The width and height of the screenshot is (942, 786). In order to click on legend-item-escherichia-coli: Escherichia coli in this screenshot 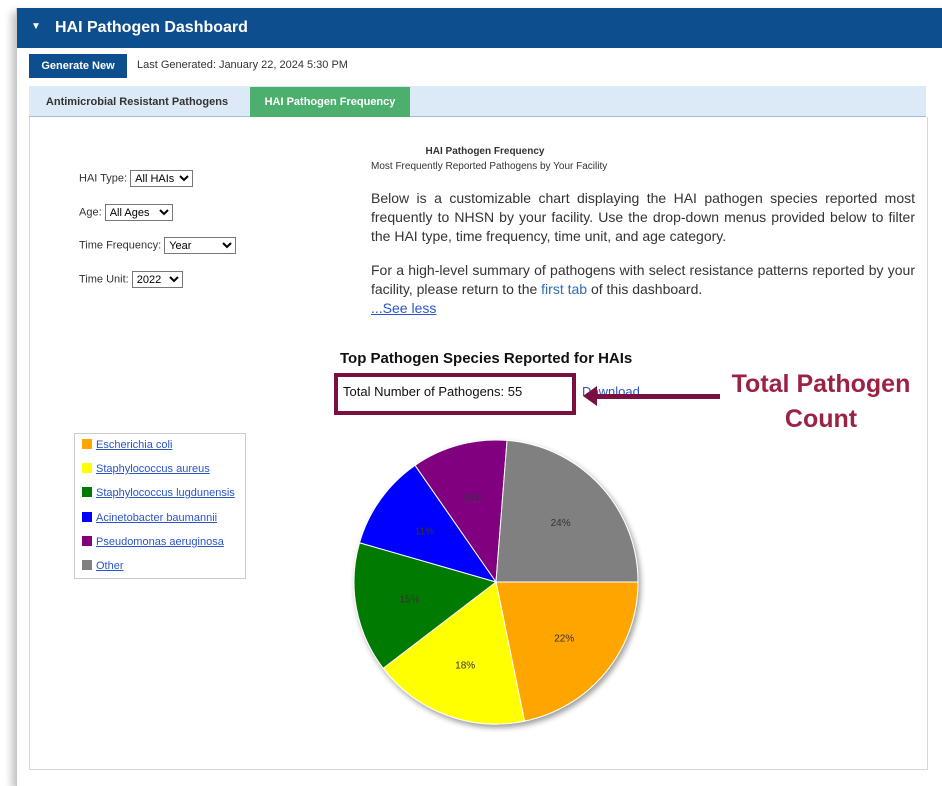, I will do `click(127, 445)`.